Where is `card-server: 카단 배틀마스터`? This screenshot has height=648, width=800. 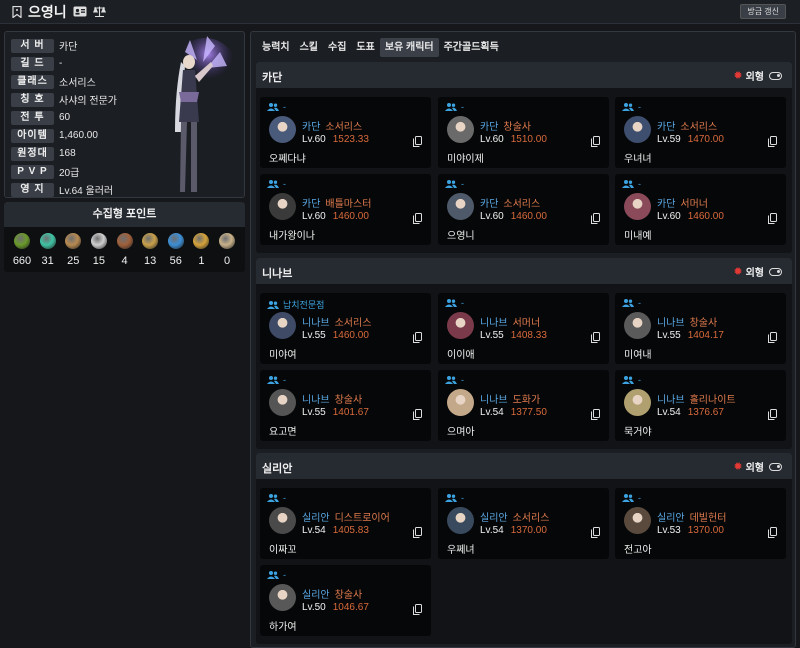 card-server: 카단 배틀마스터 is located at coordinates (336, 202).